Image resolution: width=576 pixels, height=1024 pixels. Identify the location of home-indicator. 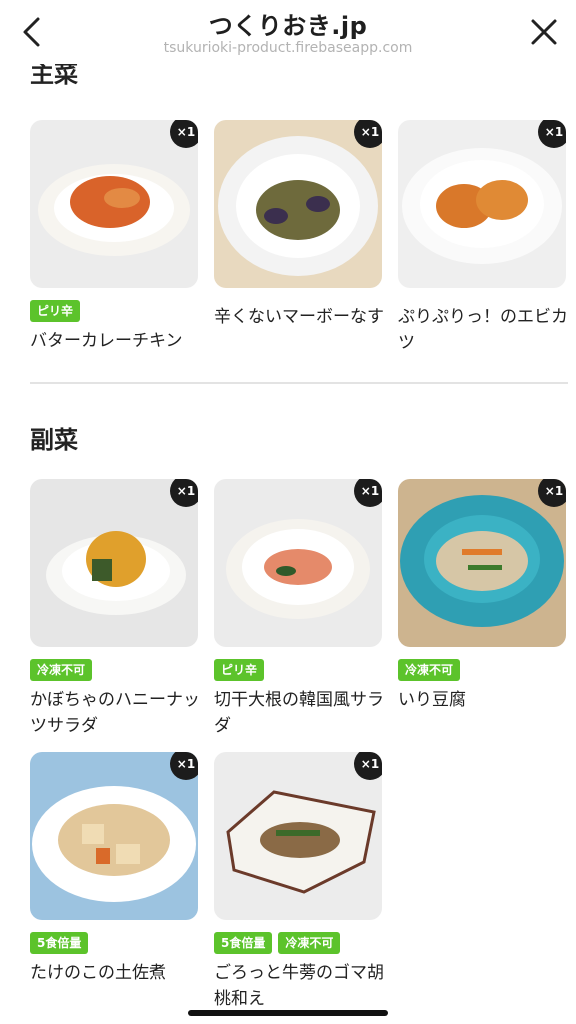
(288, 1013).